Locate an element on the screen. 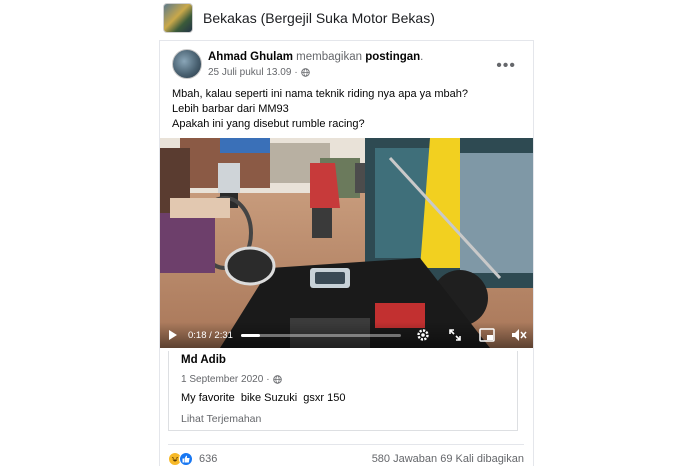 Image resolution: width=700 pixels, height=466 pixels. post-timestamp: 25 Juli pukul 13.09 is located at coordinates (249, 72).